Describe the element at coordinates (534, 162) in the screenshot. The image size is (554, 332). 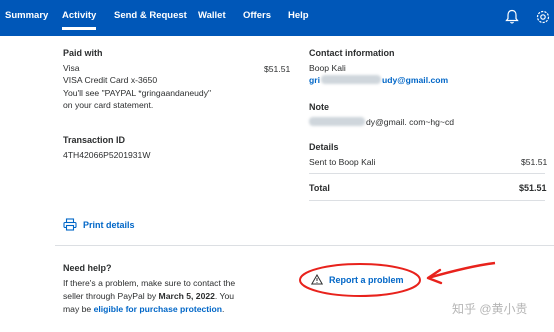
I see `details-row-amount: $51.51` at that location.